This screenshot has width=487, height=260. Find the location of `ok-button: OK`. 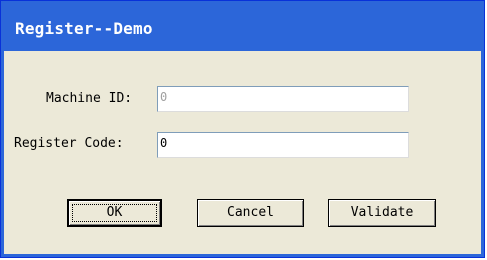

ok-button: OK is located at coordinates (114, 213).